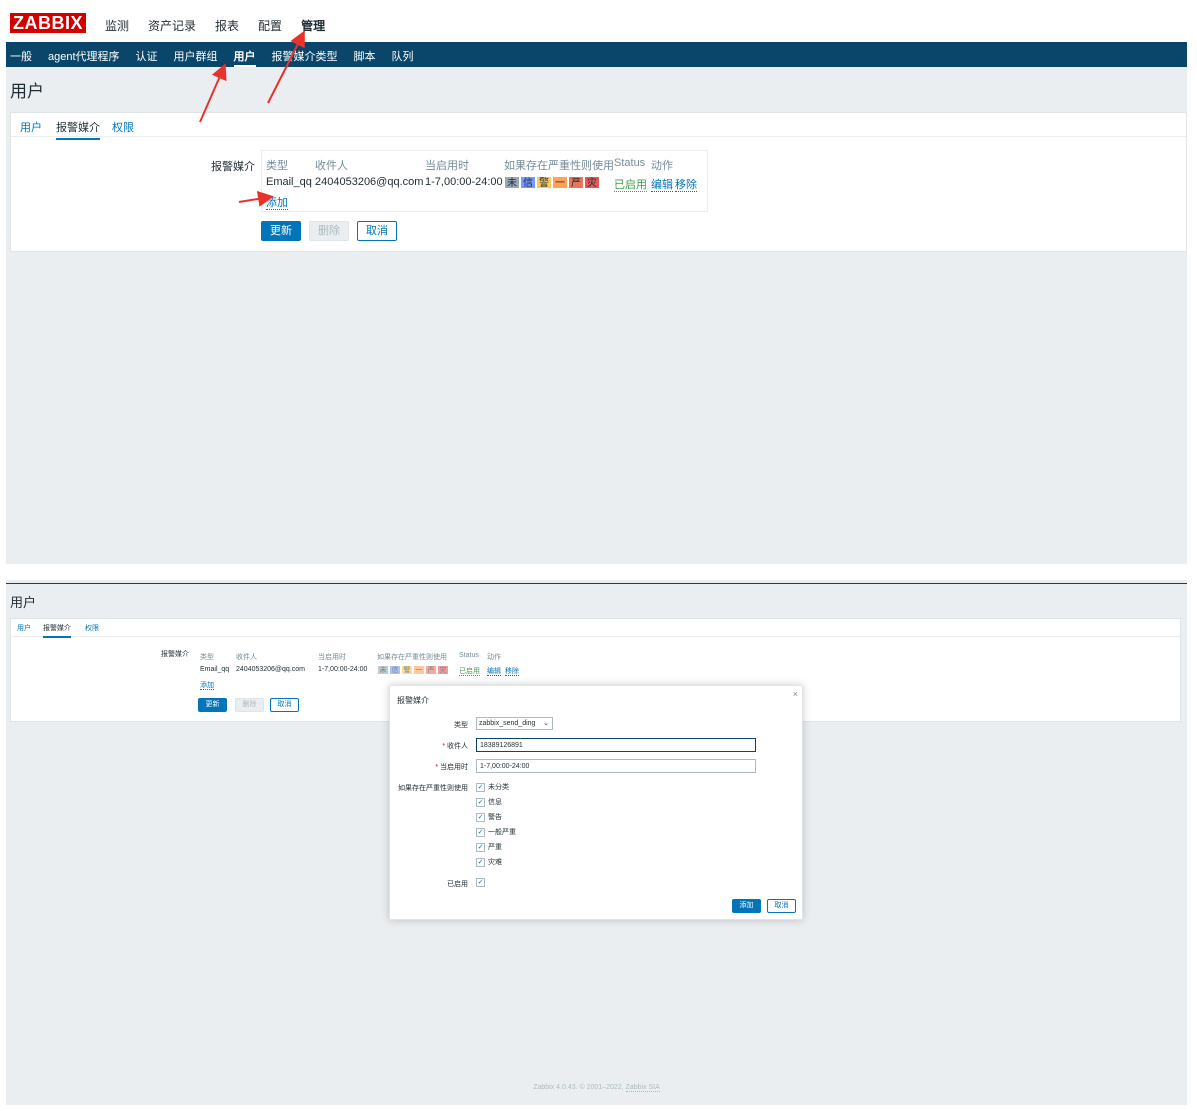  I want to click on submenu-users: 用户, so click(244, 57).